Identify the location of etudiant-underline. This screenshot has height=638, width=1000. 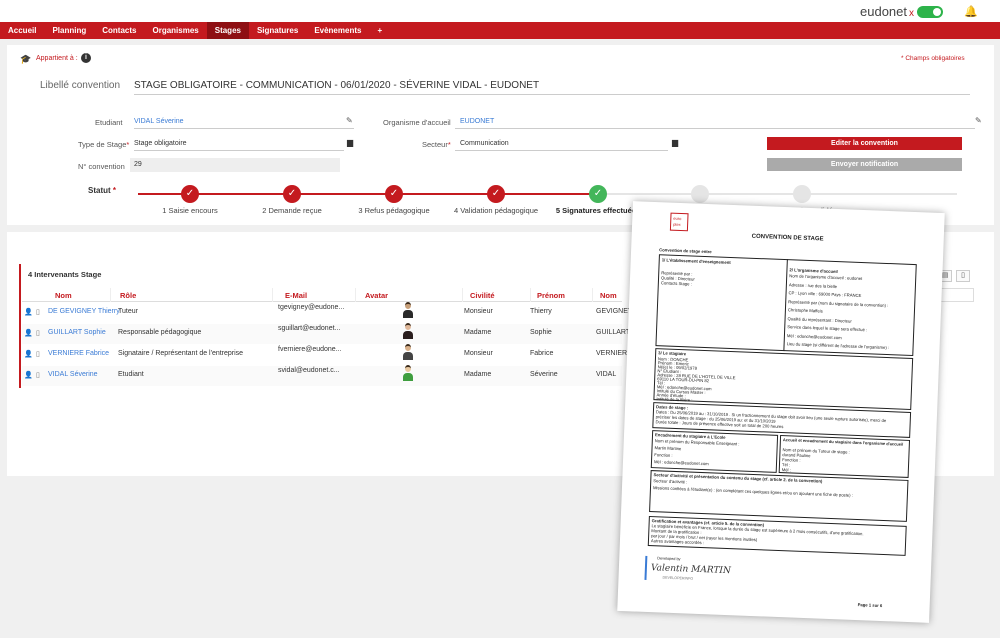
(244, 128).